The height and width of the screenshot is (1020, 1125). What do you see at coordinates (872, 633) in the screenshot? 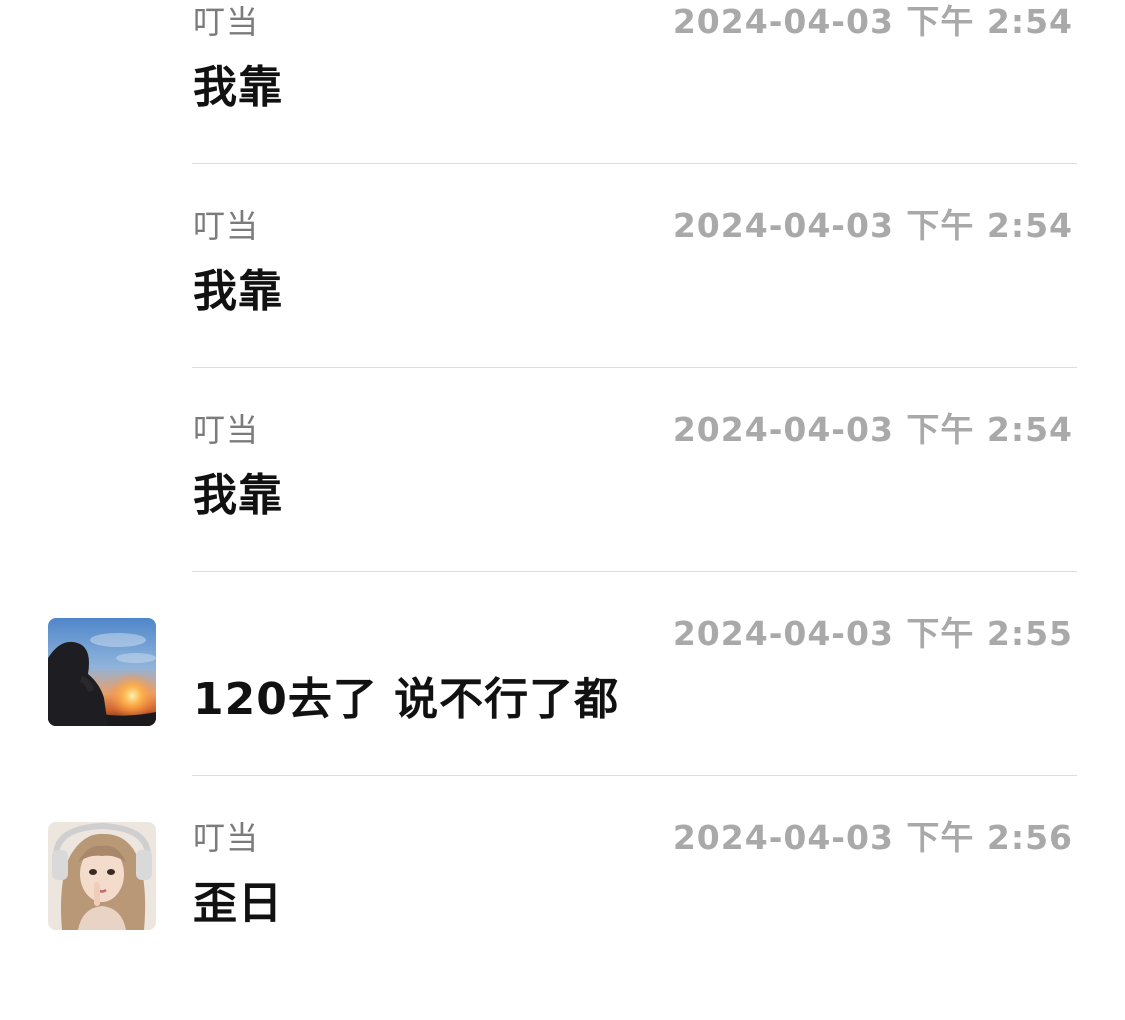
I see `message-time: 2024-04-03 下午 2:55` at bounding box center [872, 633].